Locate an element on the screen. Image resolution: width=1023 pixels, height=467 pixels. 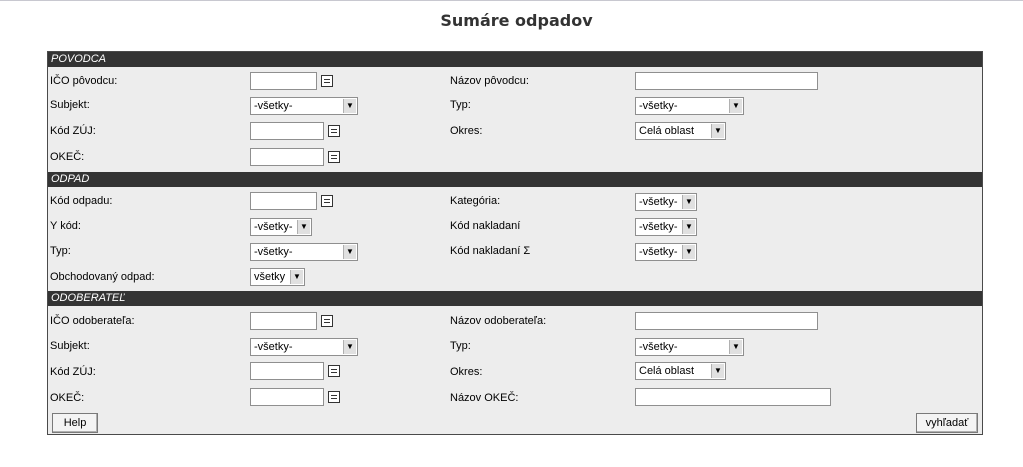
kod-zuj-povodca-label: Kód ZÚJ: is located at coordinates (73, 131).